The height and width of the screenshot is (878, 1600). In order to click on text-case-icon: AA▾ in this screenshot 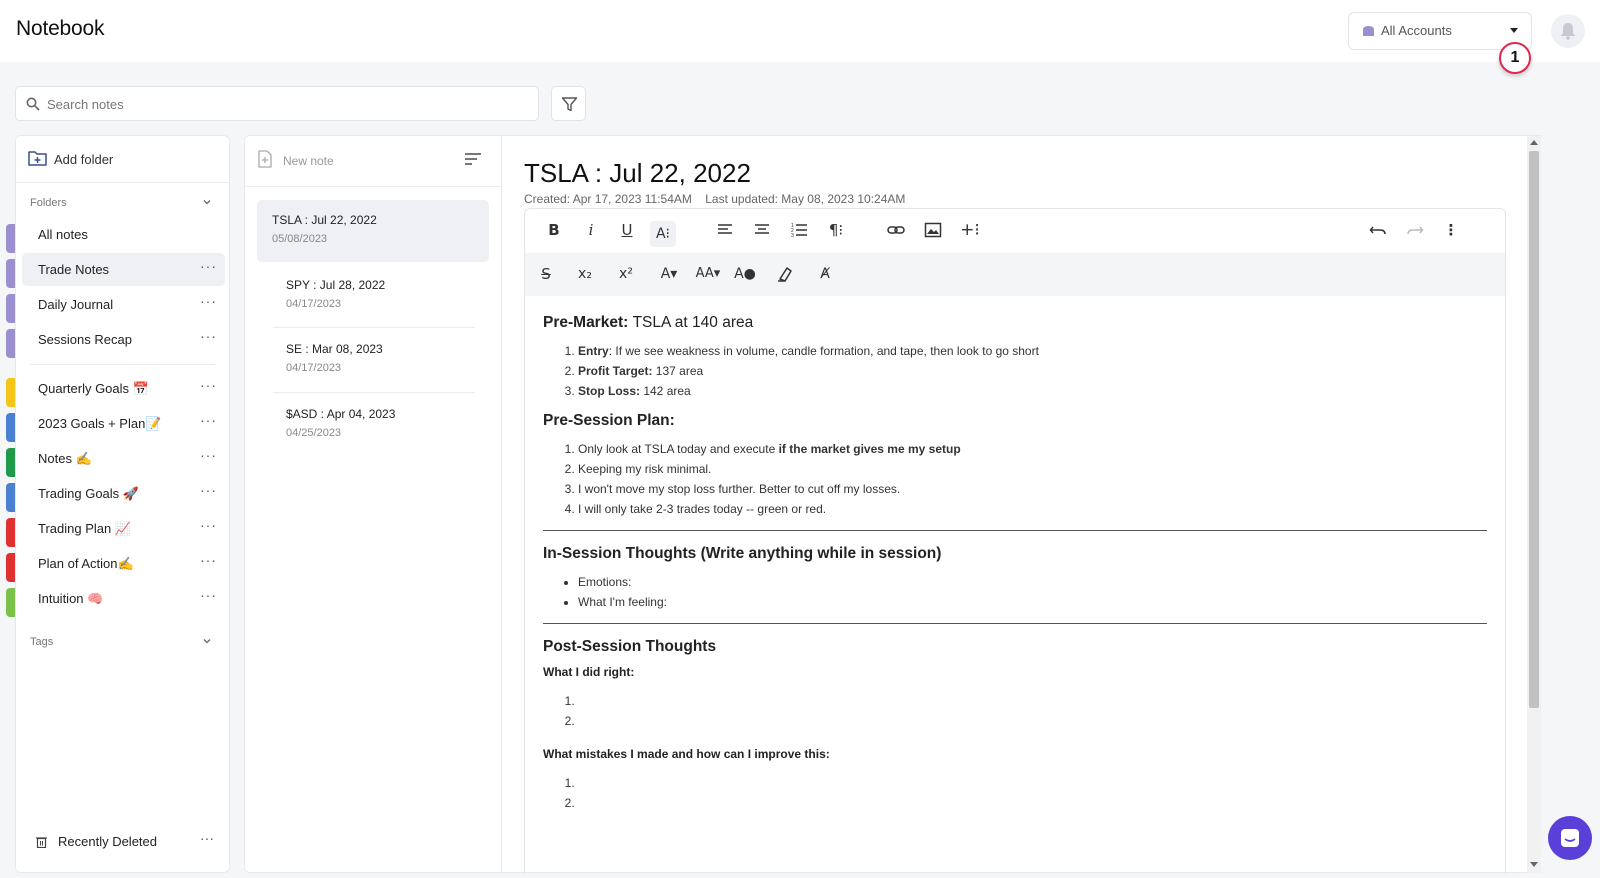, I will do `click(708, 274)`.